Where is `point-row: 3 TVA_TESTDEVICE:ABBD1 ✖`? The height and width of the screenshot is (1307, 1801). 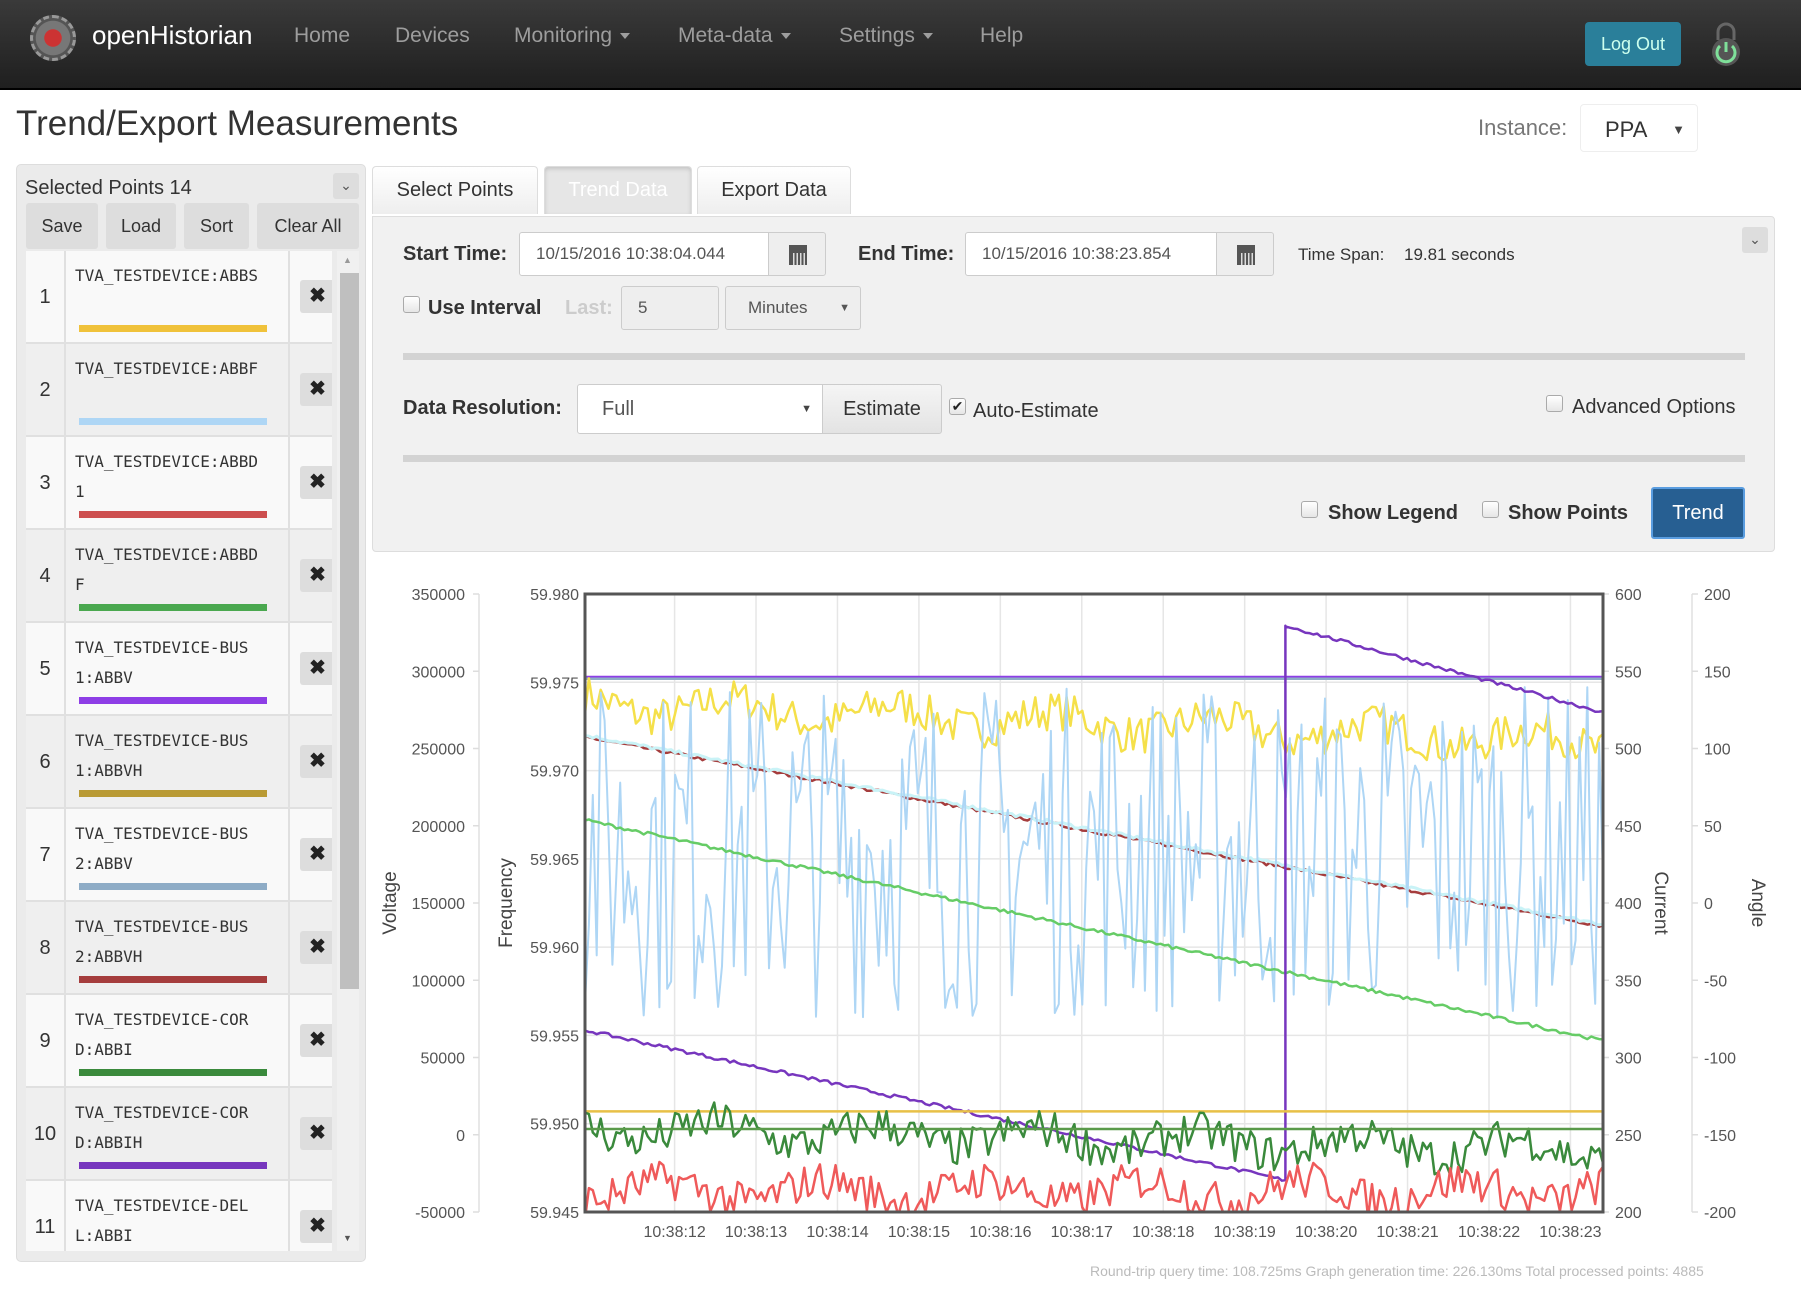
point-row: 3 TVA_TESTDEVICE:ABBD1 ✖ is located at coordinates (179, 483).